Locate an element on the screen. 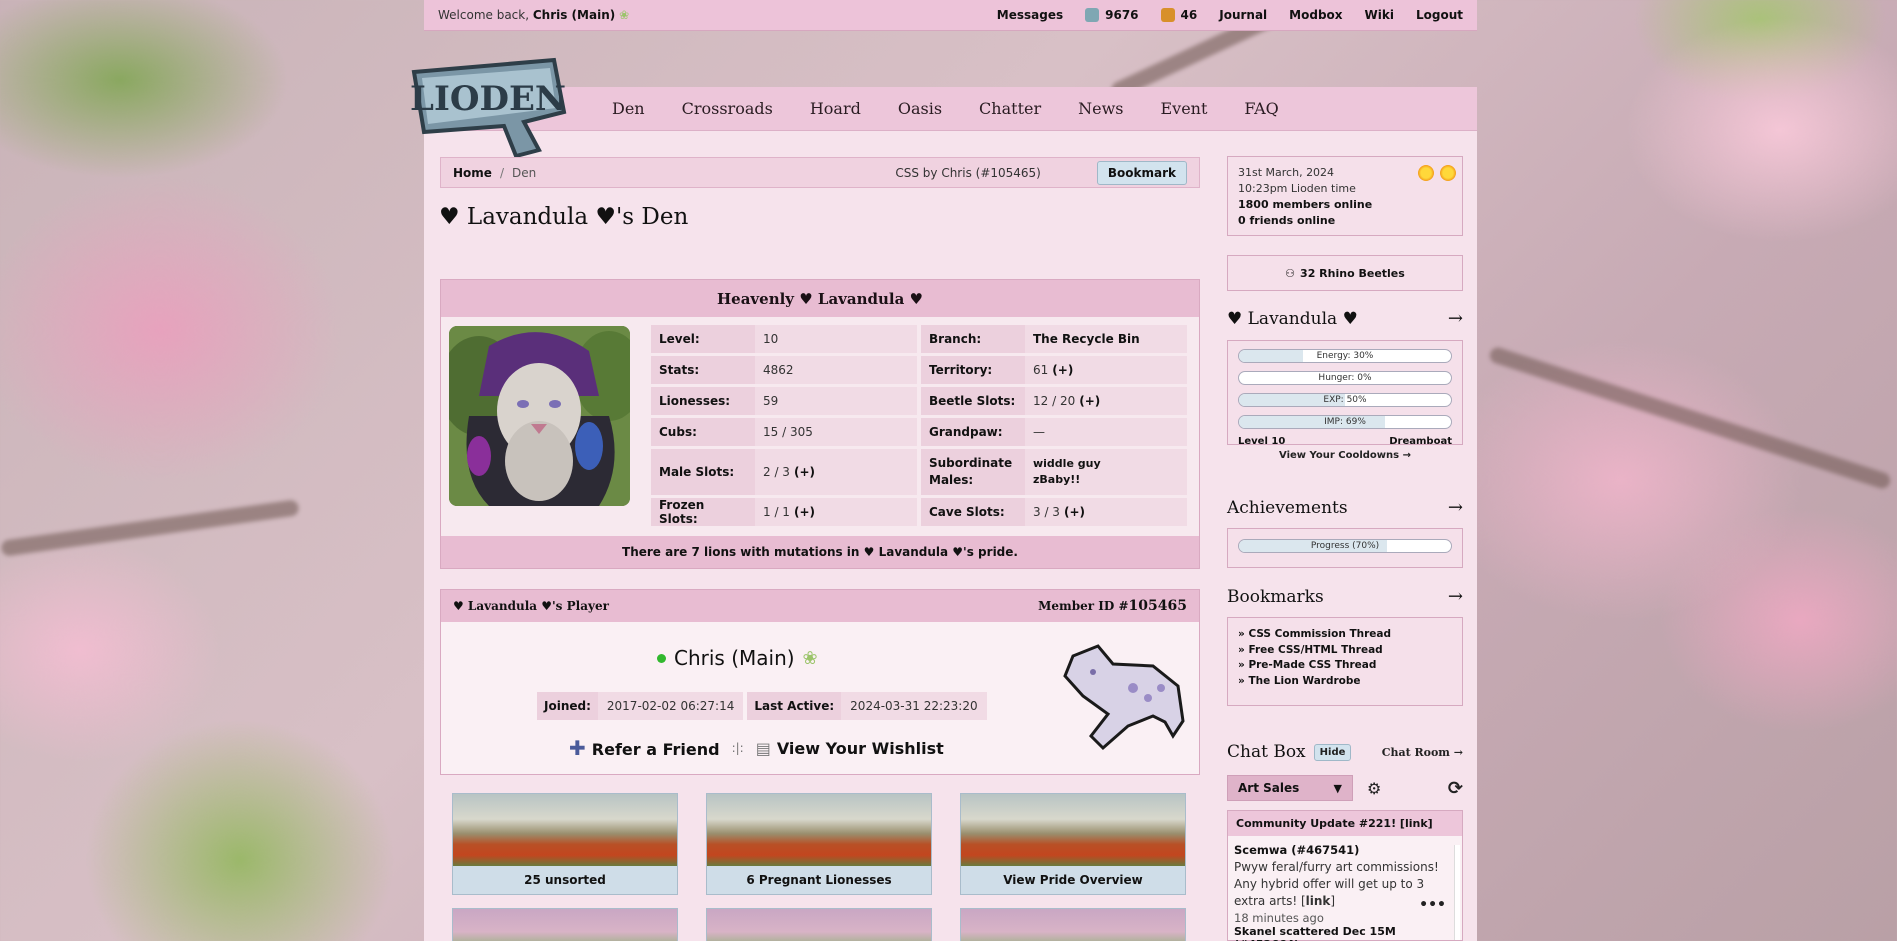 The height and width of the screenshot is (941, 1897). joined-date: Joined: 2017-02-02 06:27:14 is located at coordinates (640, 706).